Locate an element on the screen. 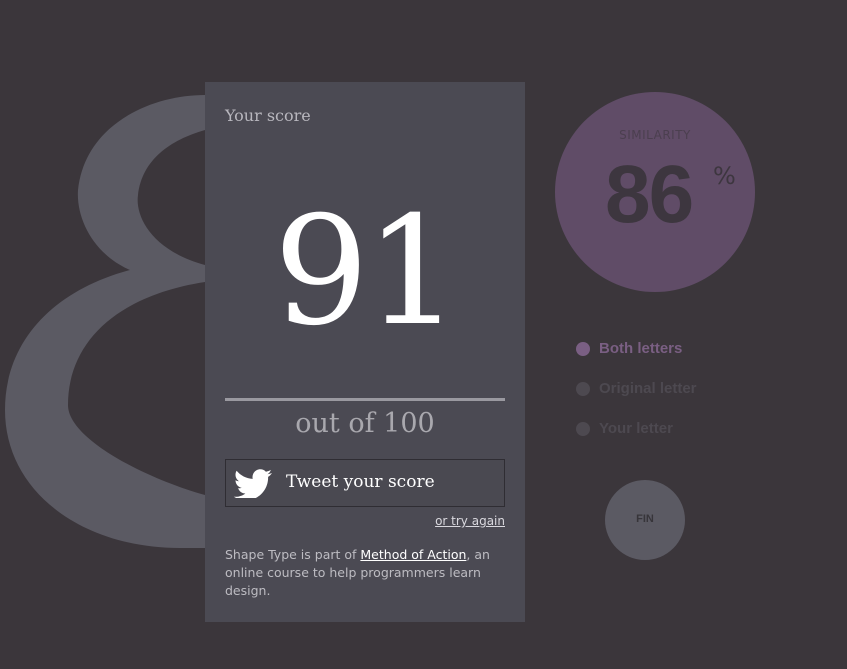 The image size is (847, 669). fin-button: FIN is located at coordinates (645, 520).